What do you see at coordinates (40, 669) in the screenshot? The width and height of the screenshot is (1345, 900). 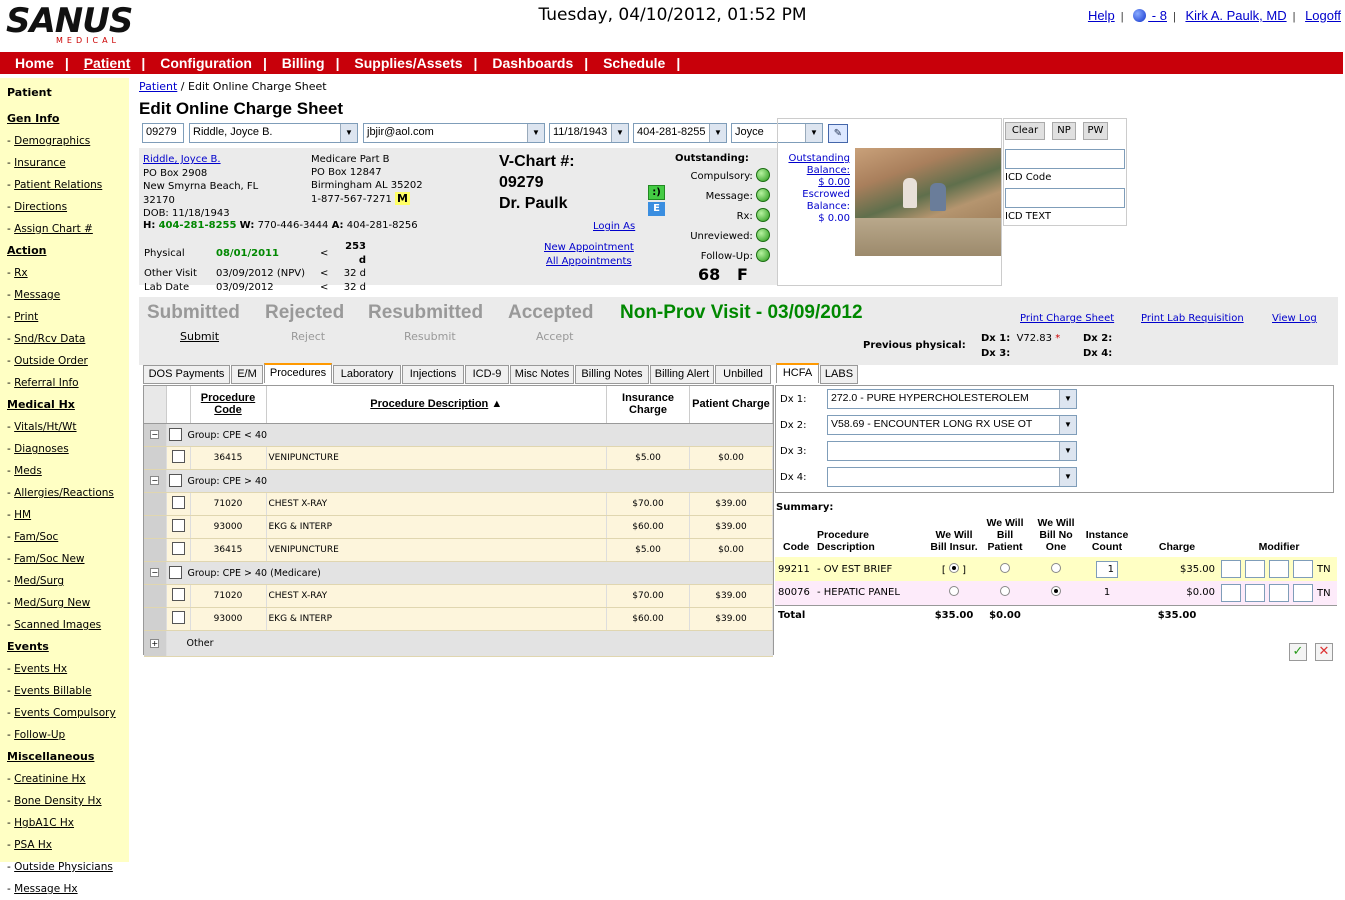 I see `sidebar-link: Events Hx` at bounding box center [40, 669].